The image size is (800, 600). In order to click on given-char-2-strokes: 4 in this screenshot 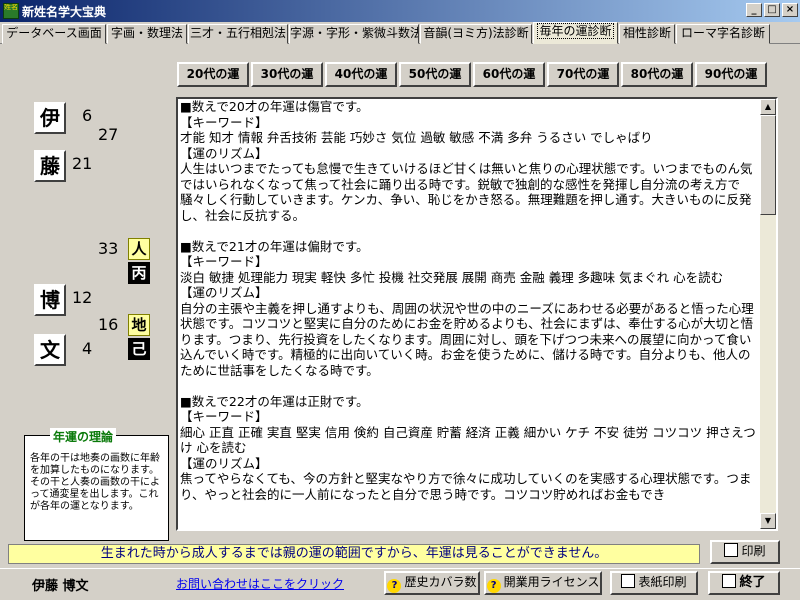, I will do `click(87, 348)`.